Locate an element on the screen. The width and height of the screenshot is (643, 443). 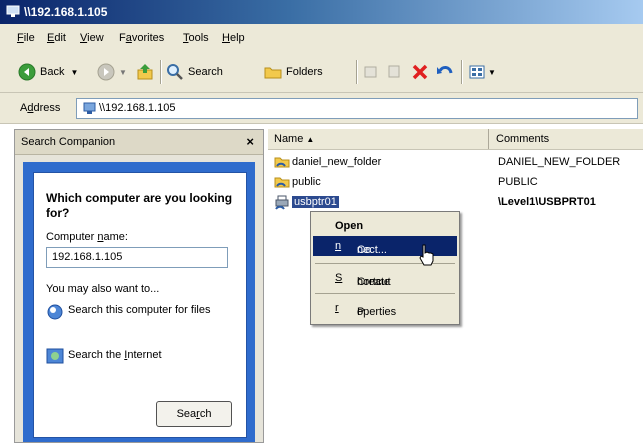
address-bar: Address \\192.168.1.105 is located at coordinates (321, 108).